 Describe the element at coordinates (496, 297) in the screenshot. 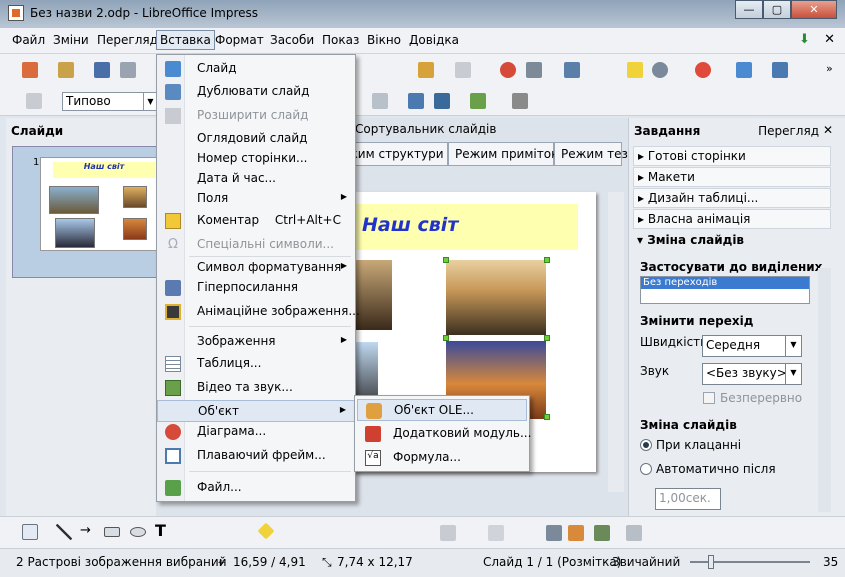

I see `photo-lighthouse` at that location.